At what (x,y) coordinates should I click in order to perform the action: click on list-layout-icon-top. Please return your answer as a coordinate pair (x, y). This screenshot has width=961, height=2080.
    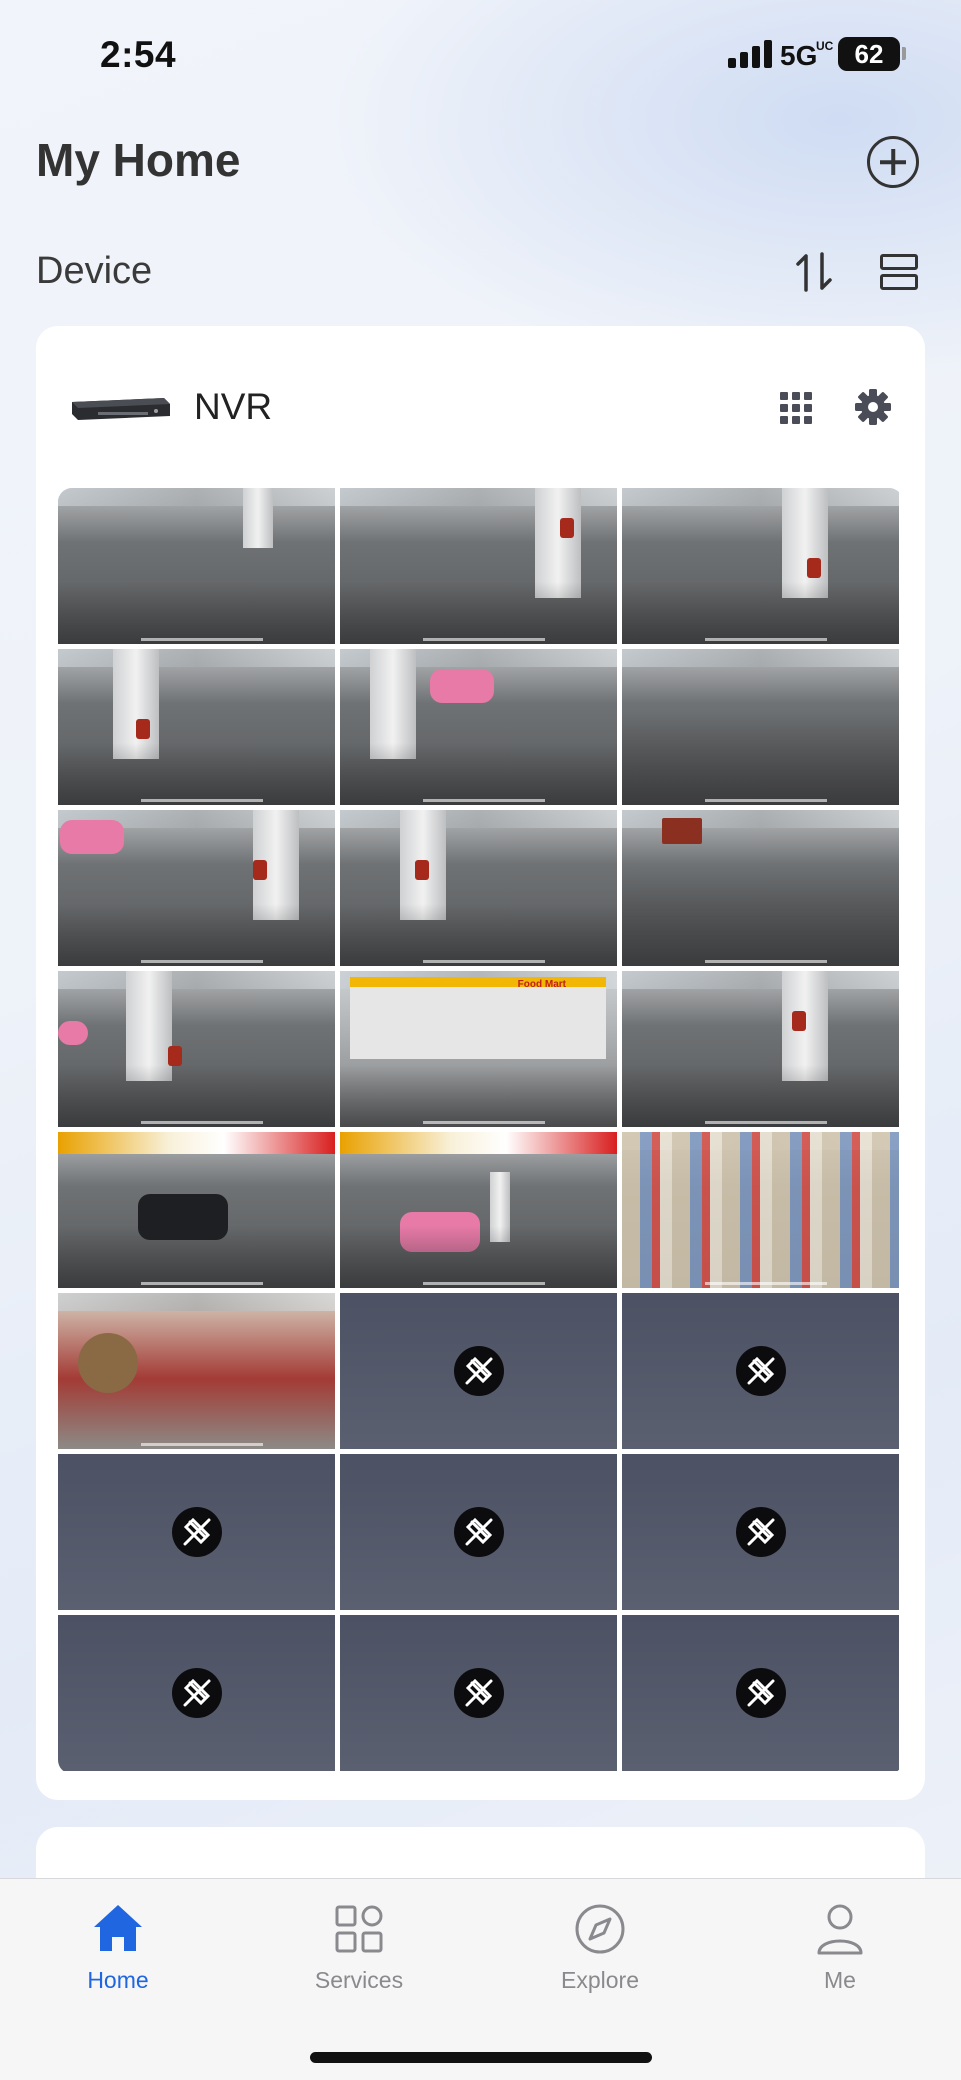
    Looking at the image, I should click on (899, 262).